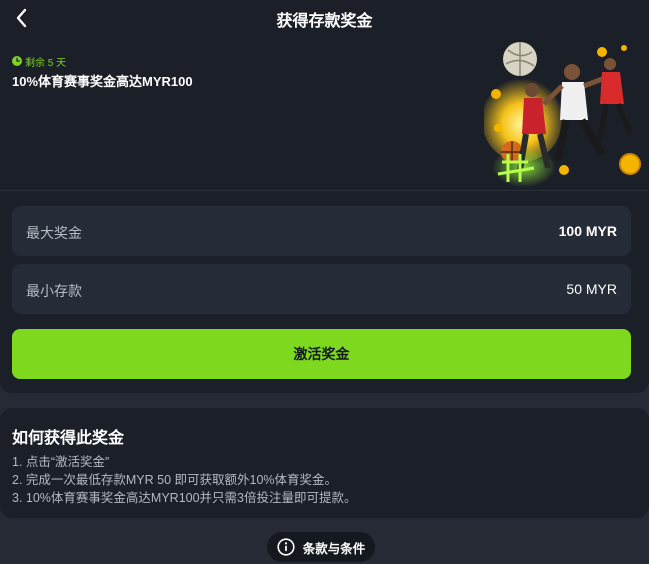  What do you see at coordinates (334, 548) in the screenshot?
I see `terms-label: 条款与条件` at bounding box center [334, 548].